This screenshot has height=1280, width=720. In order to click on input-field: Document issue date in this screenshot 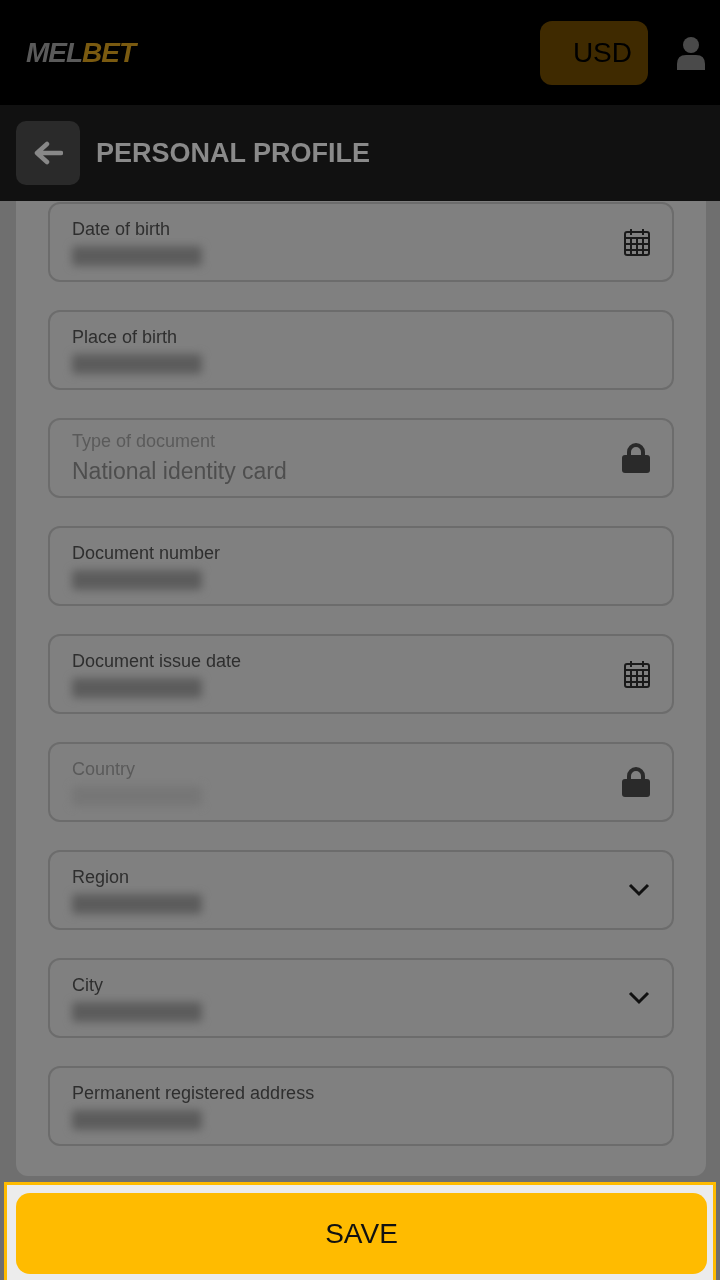, I will do `click(361, 674)`.